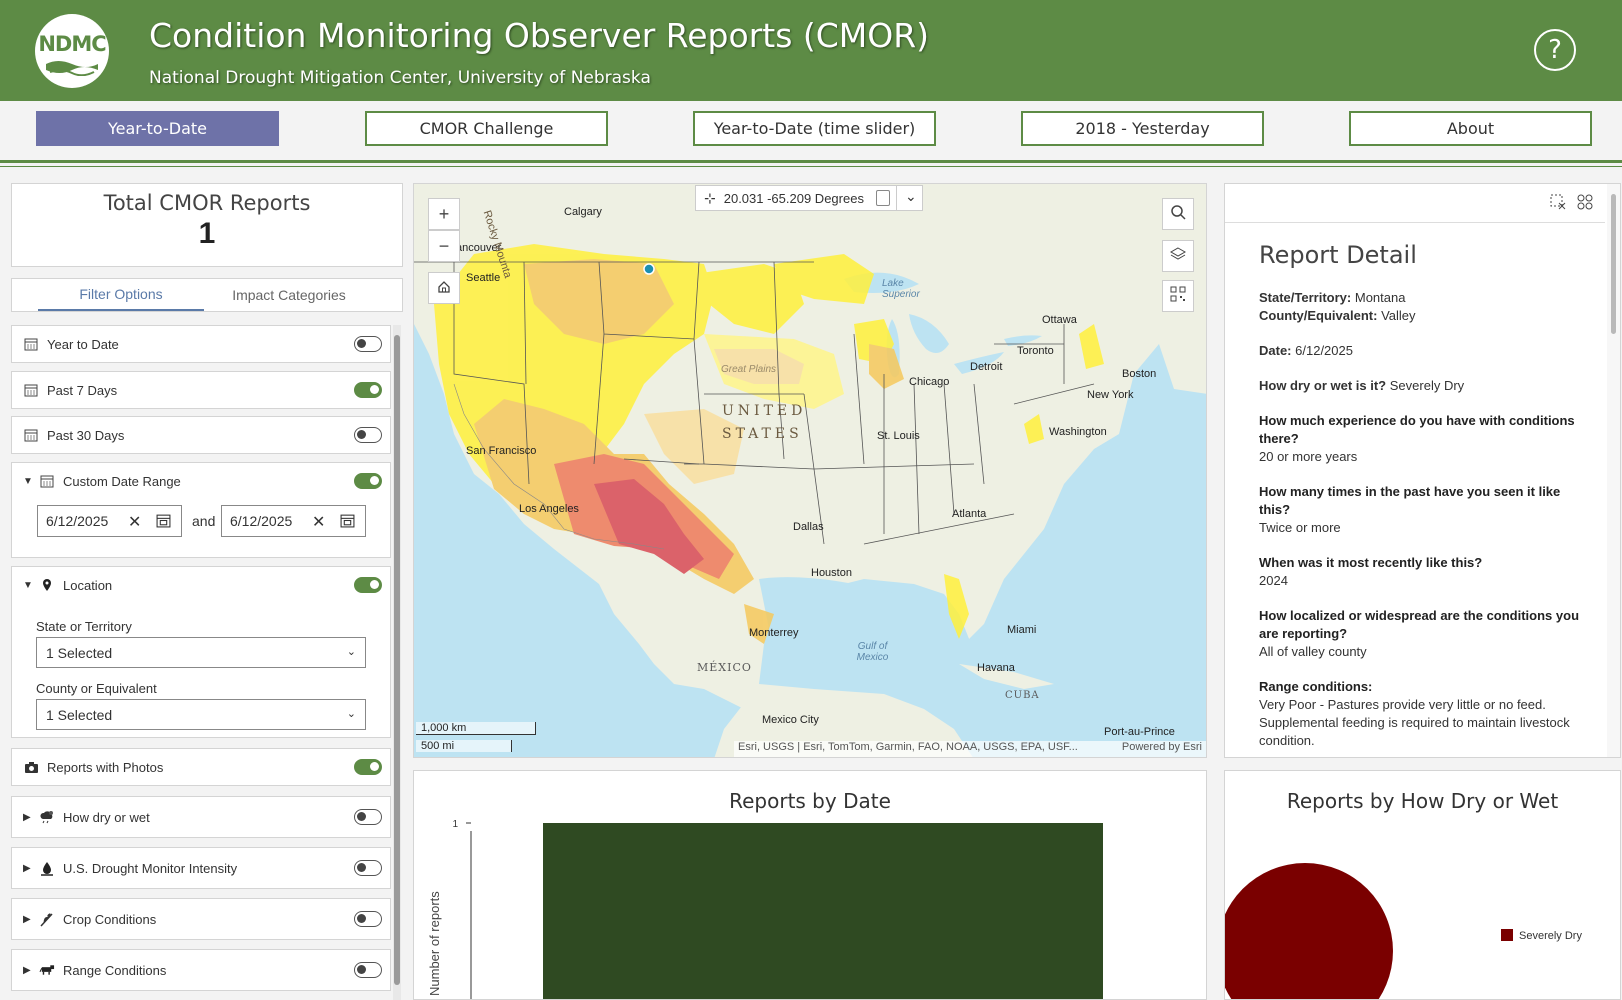 This screenshot has height=1000, width=1622. Describe the element at coordinates (1323, 385) in the screenshot. I see `dry-field-label: How dry or wet is it?` at that location.